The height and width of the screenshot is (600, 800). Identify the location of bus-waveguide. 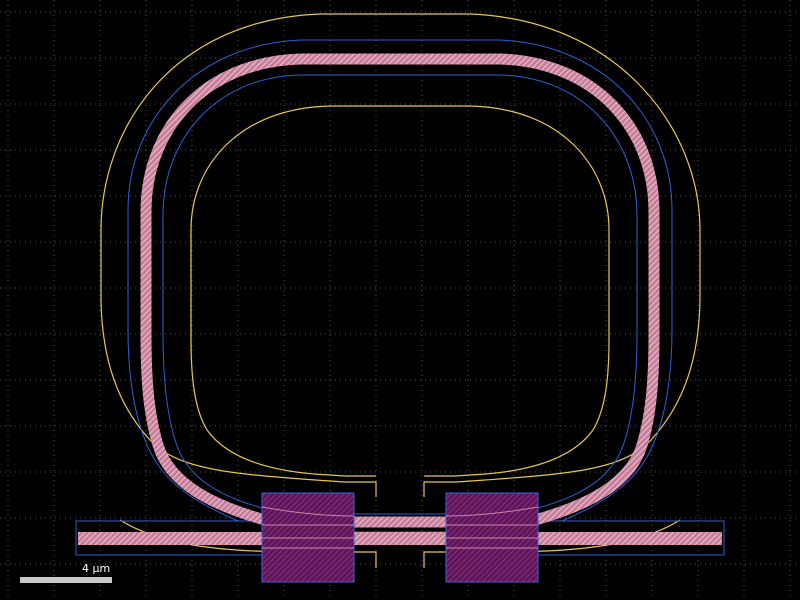
(400, 538).